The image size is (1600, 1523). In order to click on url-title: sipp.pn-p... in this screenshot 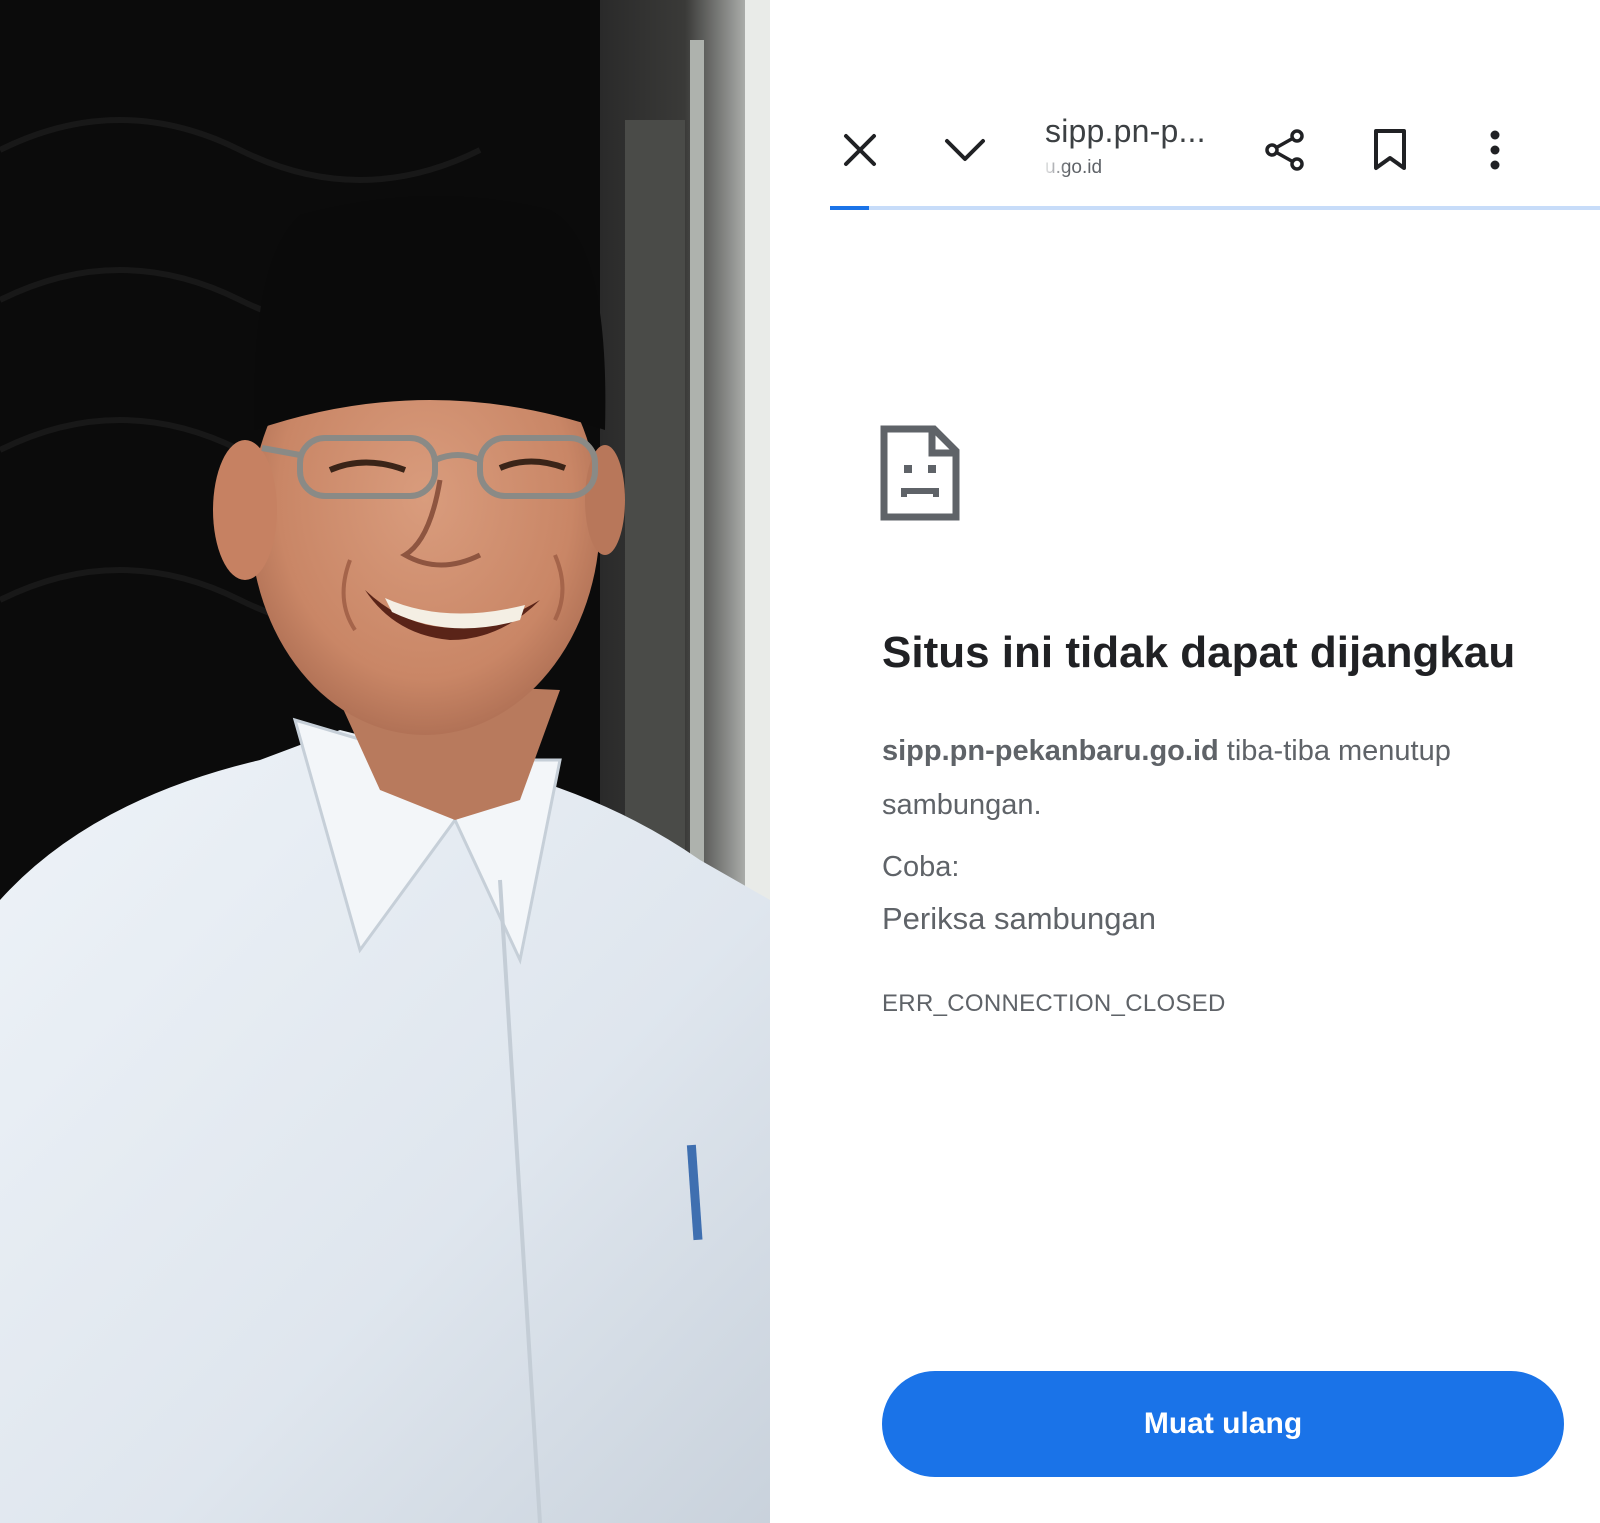, I will do `click(1125, 131)`.